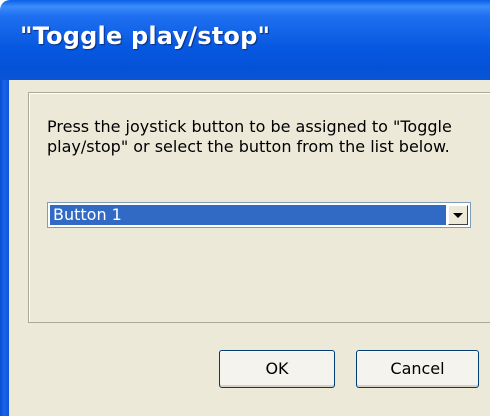 Image resolution: width=490 pixels, height=416 pixels. I want to click on button-select-dropdown: Button 1, so click(259, 215).